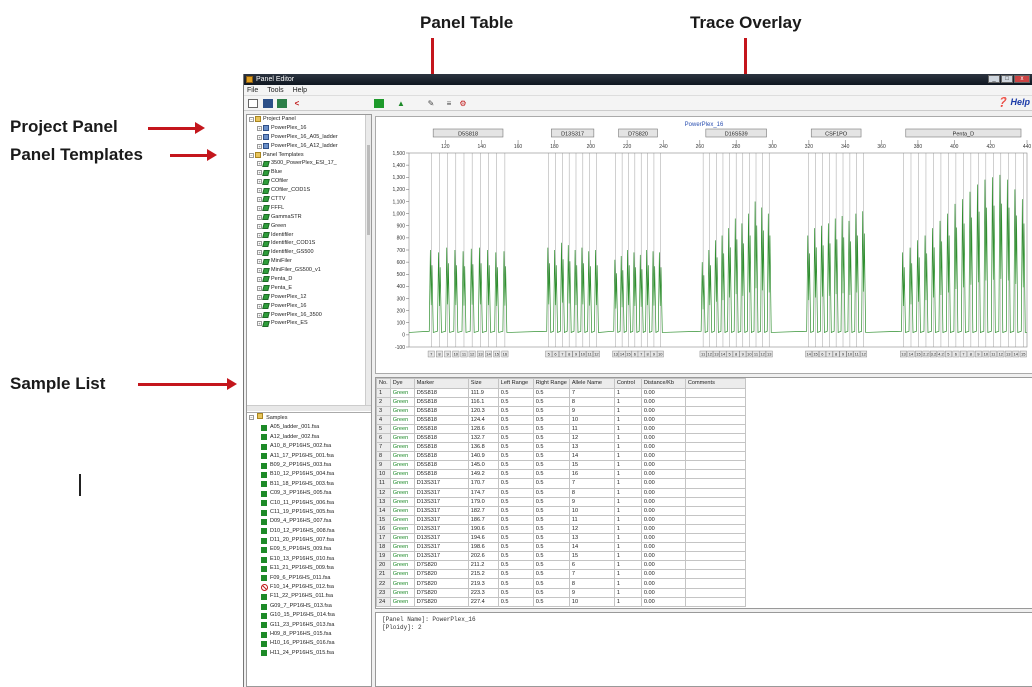 This screenshot has height=687, width=1032. What do you see at coordinates (309, 653) in the screenshot?
I see `sample-item: H11_24_PP16HS_015.fsa` at bounding box center [309, 653].